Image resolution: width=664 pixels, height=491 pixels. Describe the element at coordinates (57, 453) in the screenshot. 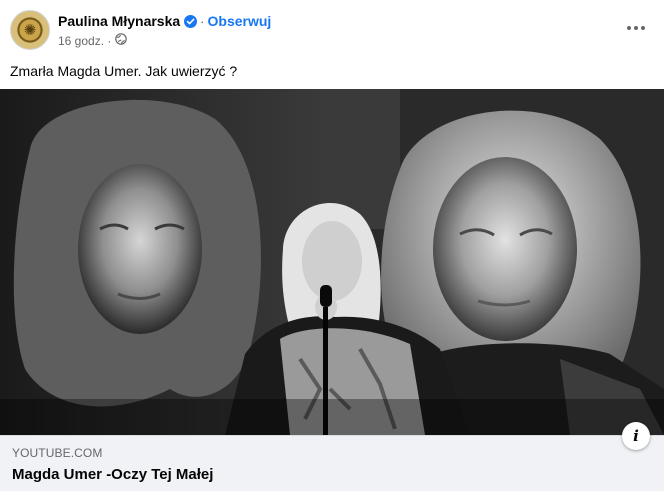

I see `link-domain: YOUTUBE.COM` at that location.